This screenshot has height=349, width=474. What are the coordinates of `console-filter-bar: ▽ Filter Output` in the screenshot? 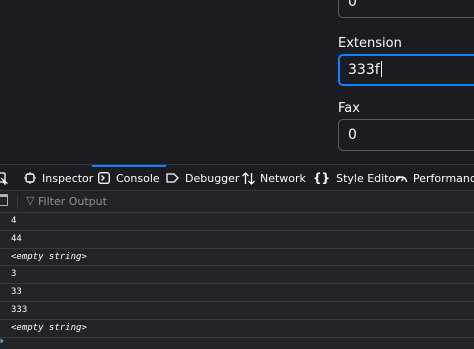 It's located at (237, 202).